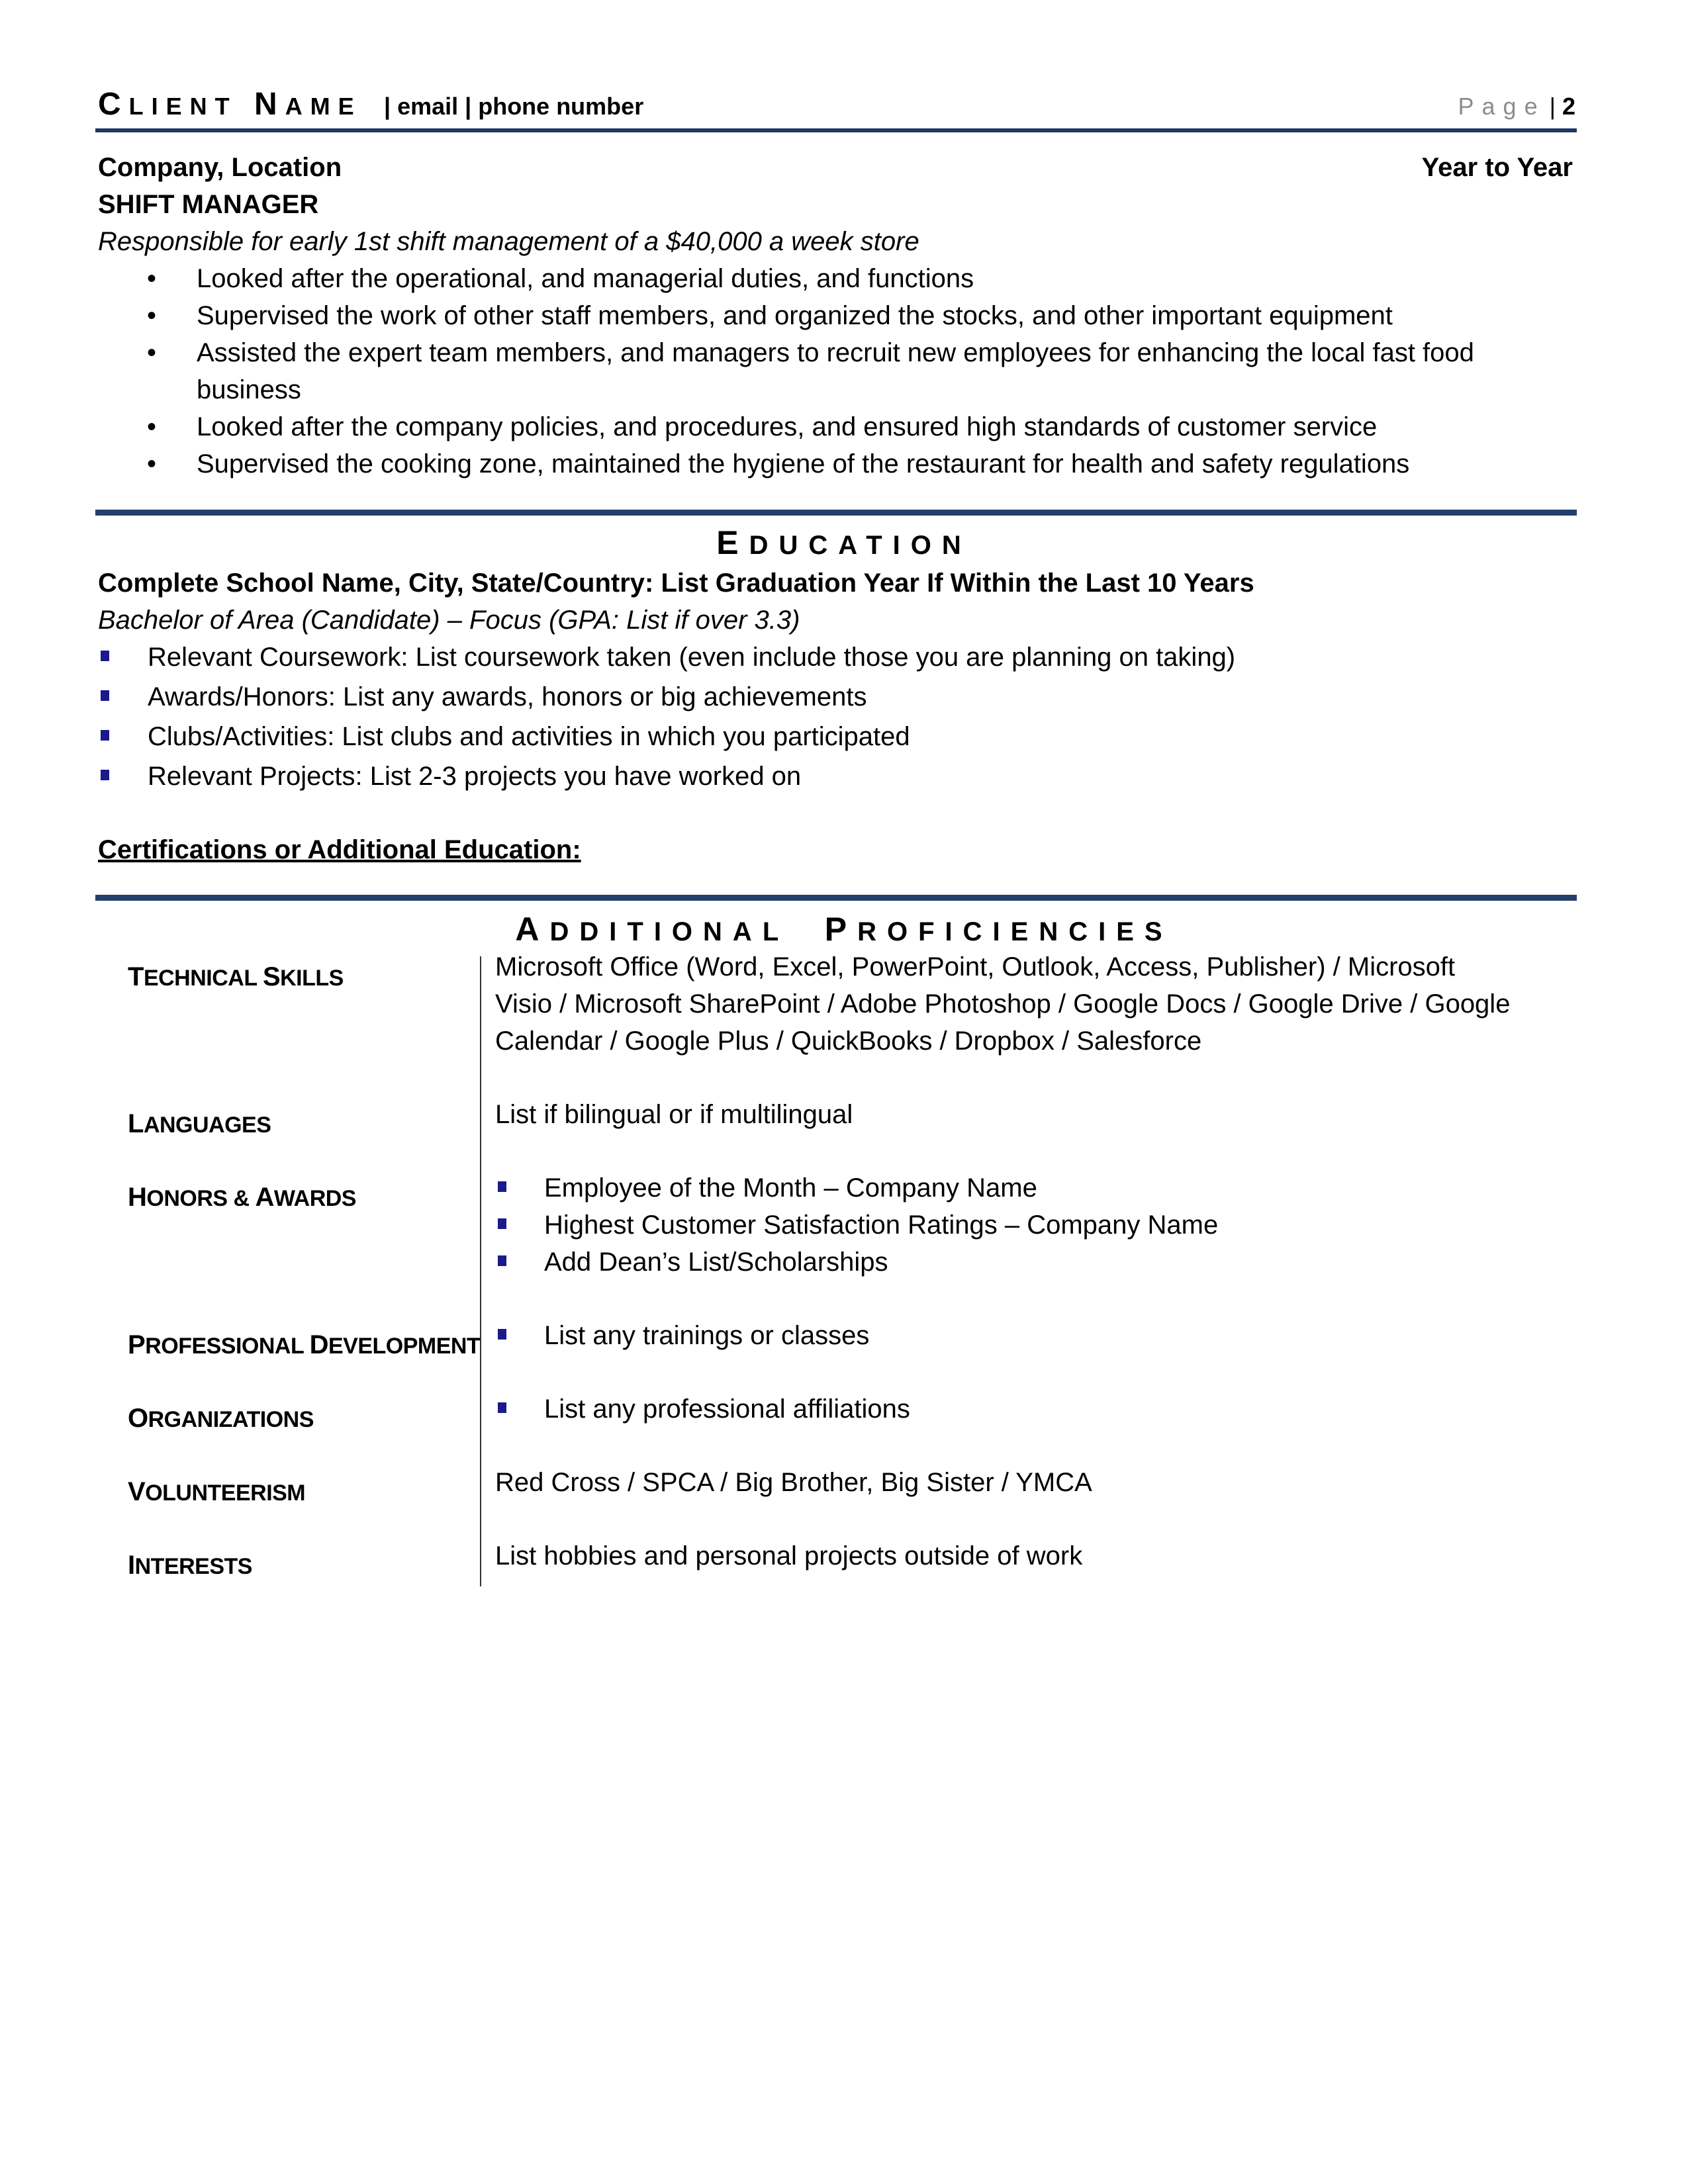 Image resolution: width=1688 pixels, height=2184 pixels. Describe the element at coordinates (841, 930) in the screenshot. I see `heading-initial: P` at that location.